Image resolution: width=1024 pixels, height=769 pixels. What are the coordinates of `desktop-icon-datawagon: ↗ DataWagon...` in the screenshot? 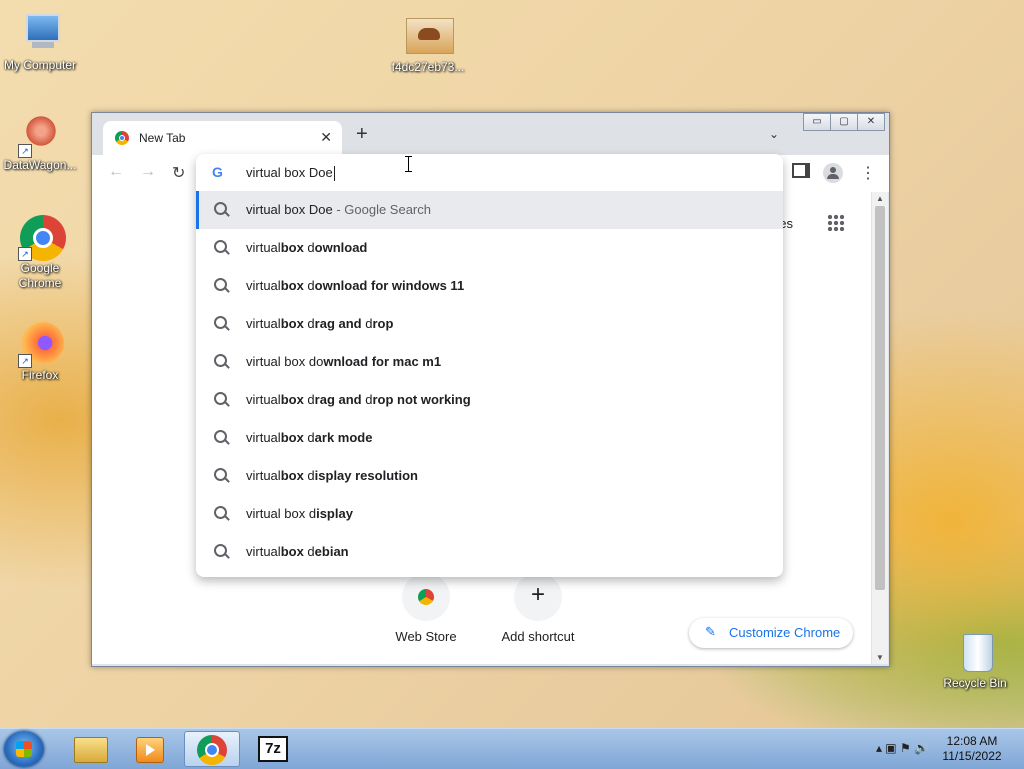 It's located at (40, 142).